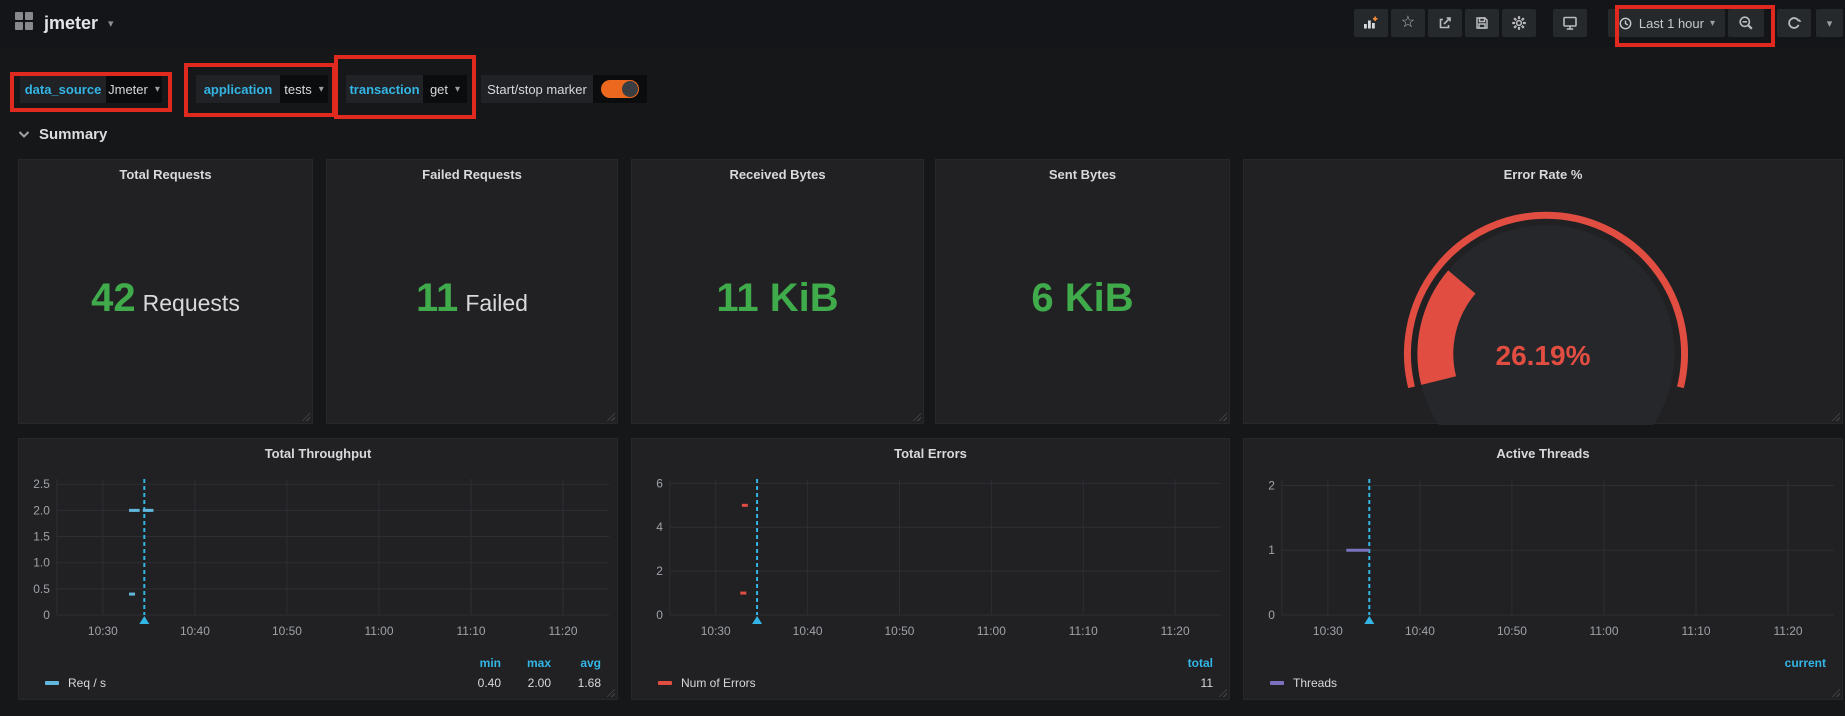 The height and width of the screenshot is (716, 1845). Describe the element at coordinates (1407, 23) in the screenshot. I see `star-button: ☆` at that location.